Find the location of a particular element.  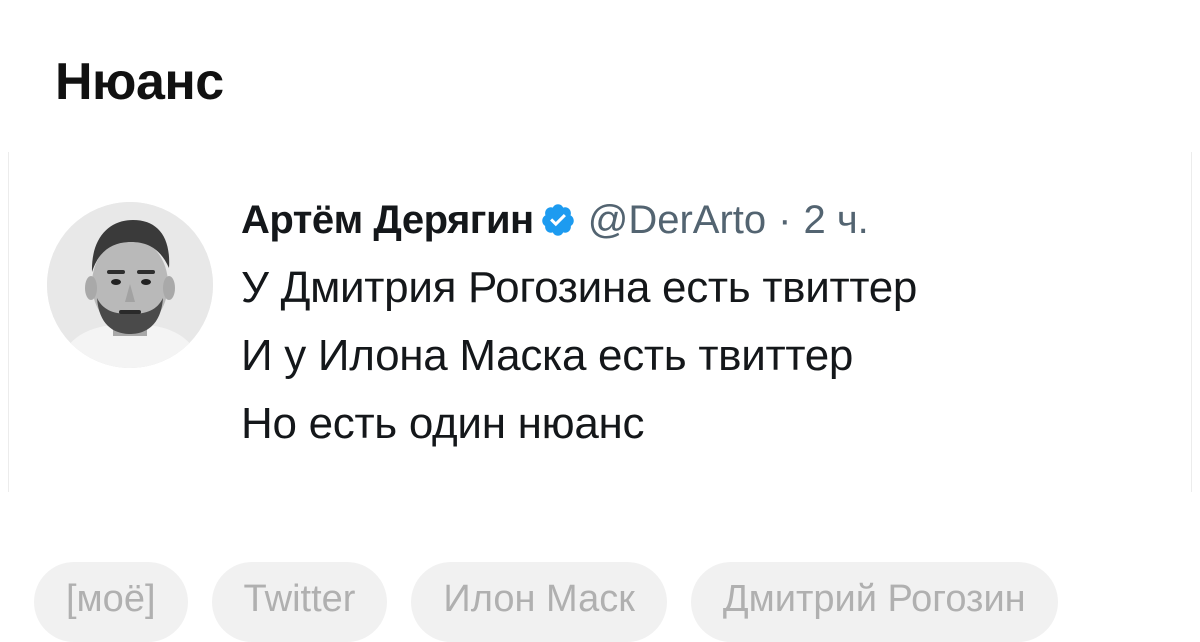

tweet-timestamp: 2 ч. is located at coordinates (835, 220).